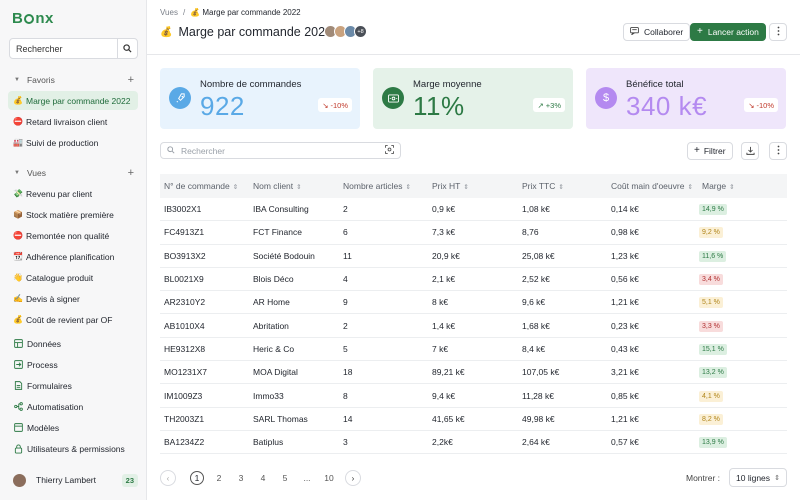 The height and width of the screenshot is (500, 800). I want to click on sort-icon: ⇕, so click(561, 187).